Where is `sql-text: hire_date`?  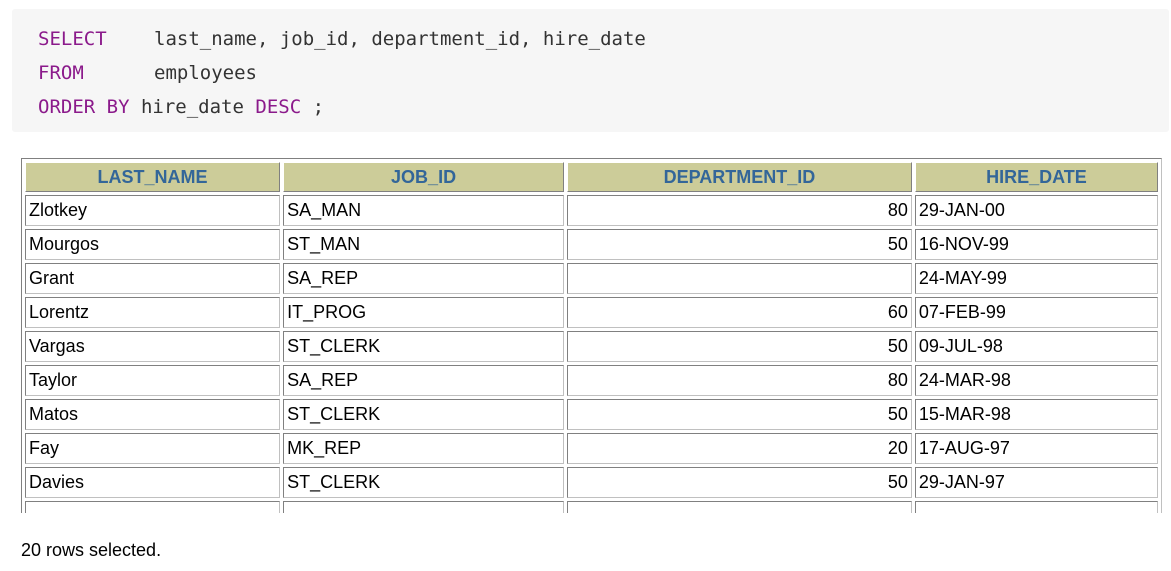
sql-text: hire_date is located at coordinates (192, 107).